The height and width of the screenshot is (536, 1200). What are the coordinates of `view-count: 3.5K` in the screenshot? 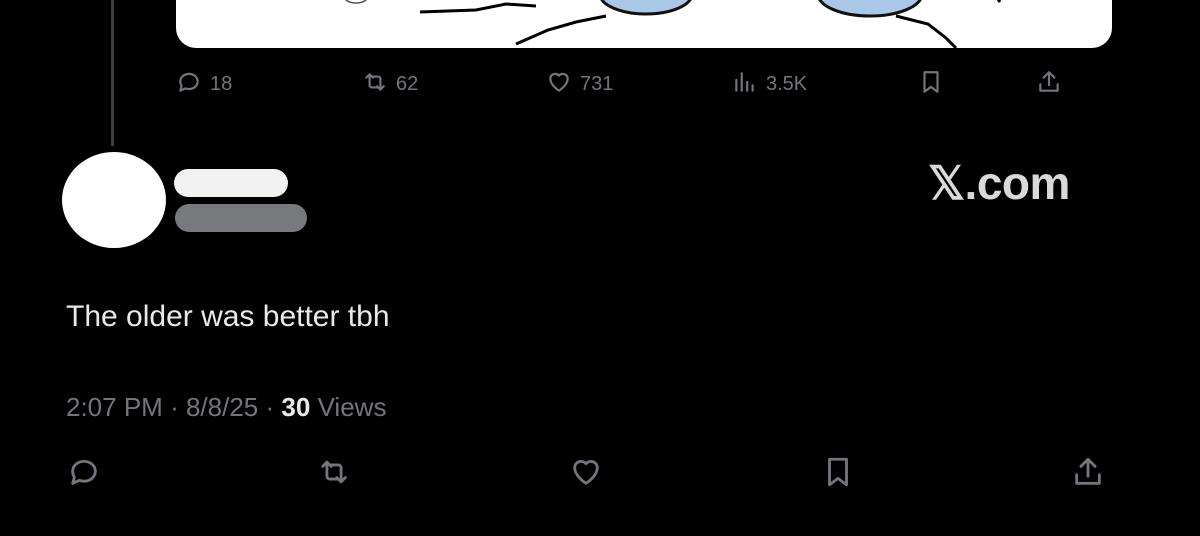 It's located at (787, 83).